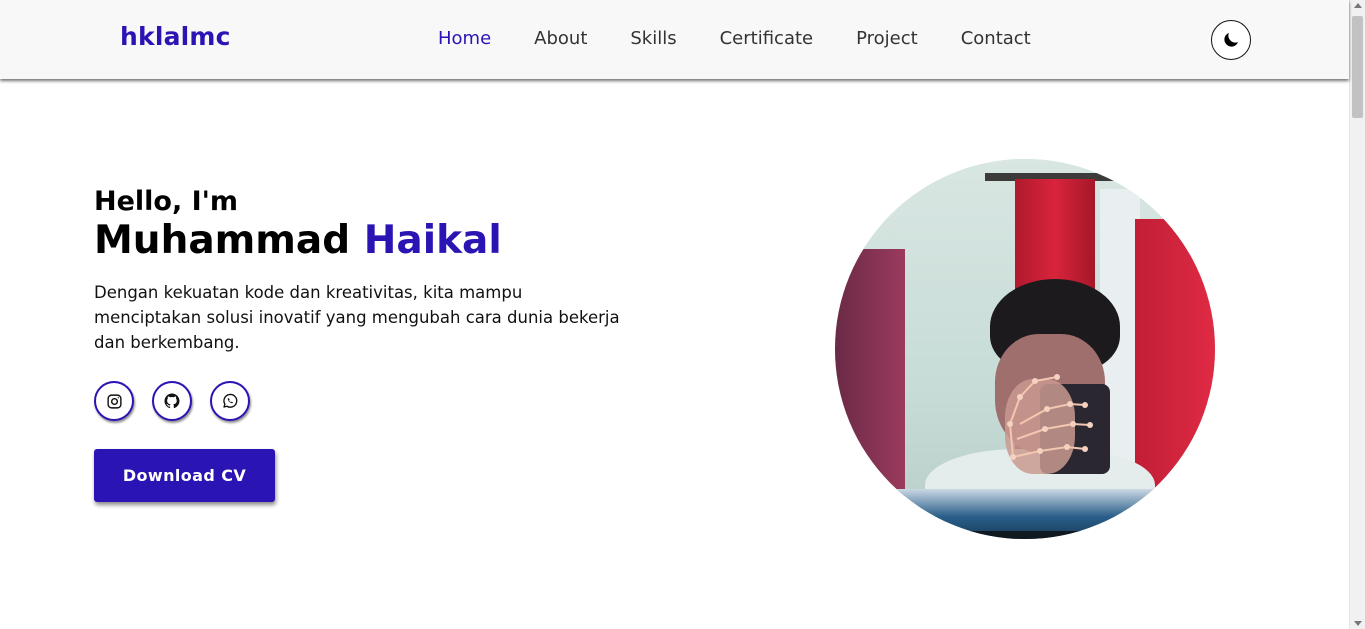 The height and width of the screenshot is (629, 1365). I want to click on hero-name-first: Muhammad, so click(222, 240).